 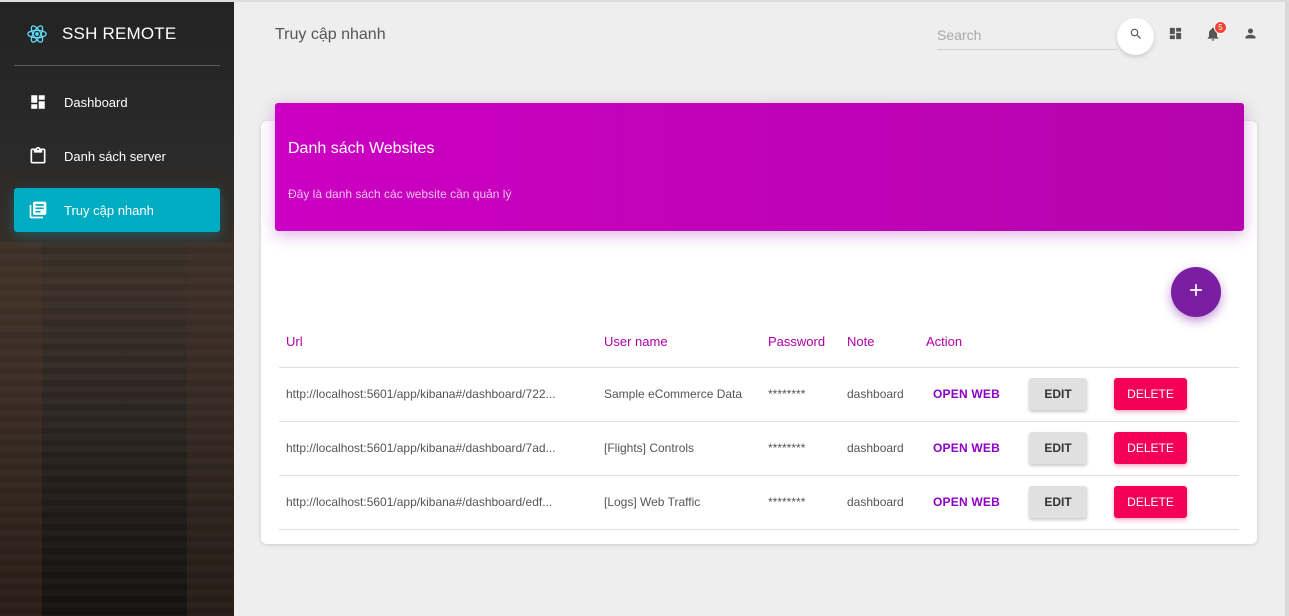 I want to click on sidebar-item-label: Danh sách server, so click(x=115, y=156).